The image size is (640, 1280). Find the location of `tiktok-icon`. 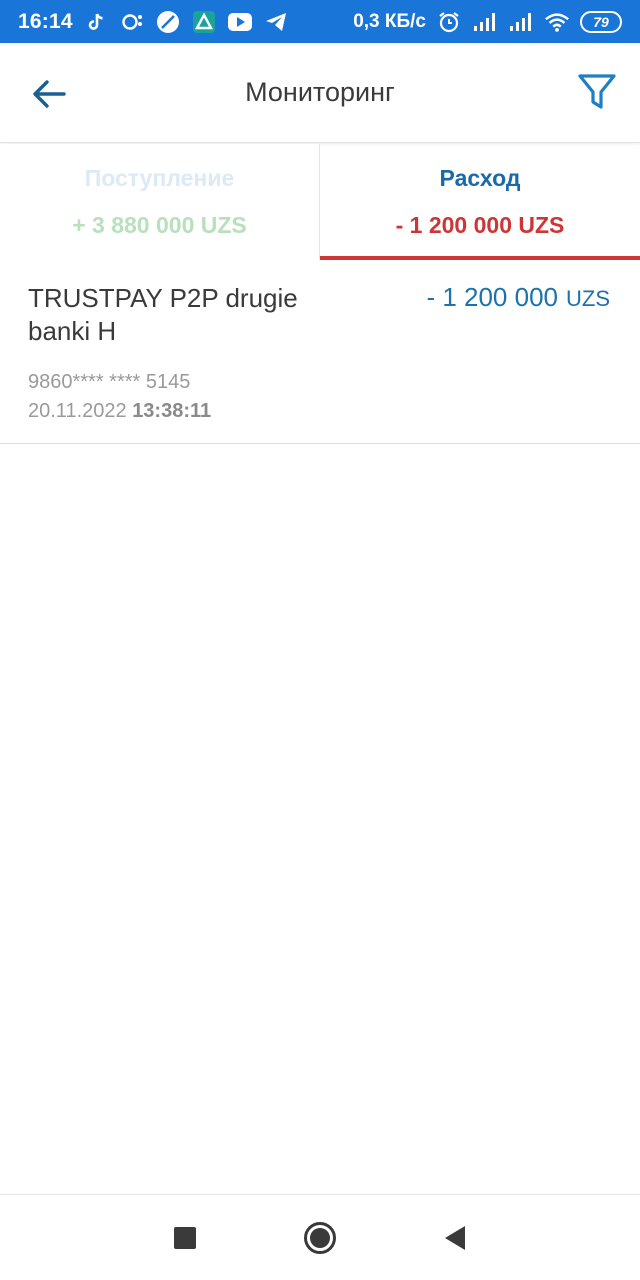

tiktok-icon is located at coordinates (96, 22).